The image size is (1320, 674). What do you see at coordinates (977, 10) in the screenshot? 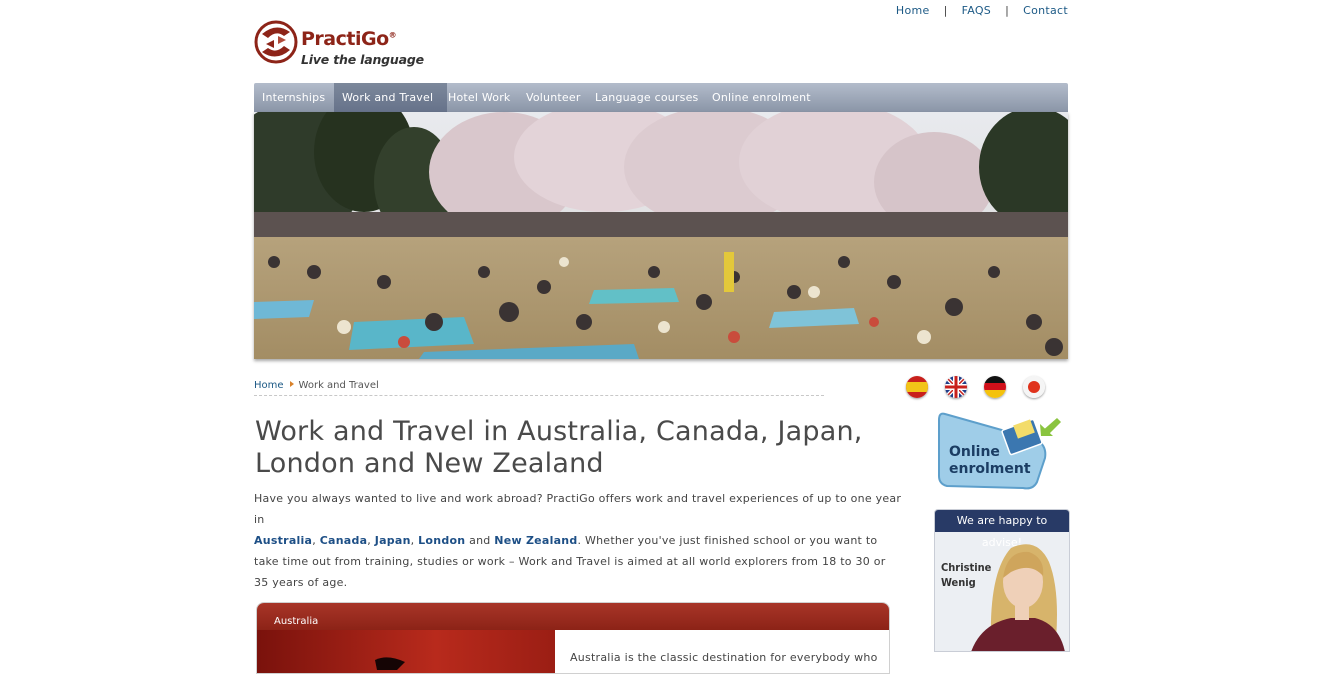
I see `top-link-faqs: FAQS` at bounding box center [977, 10].